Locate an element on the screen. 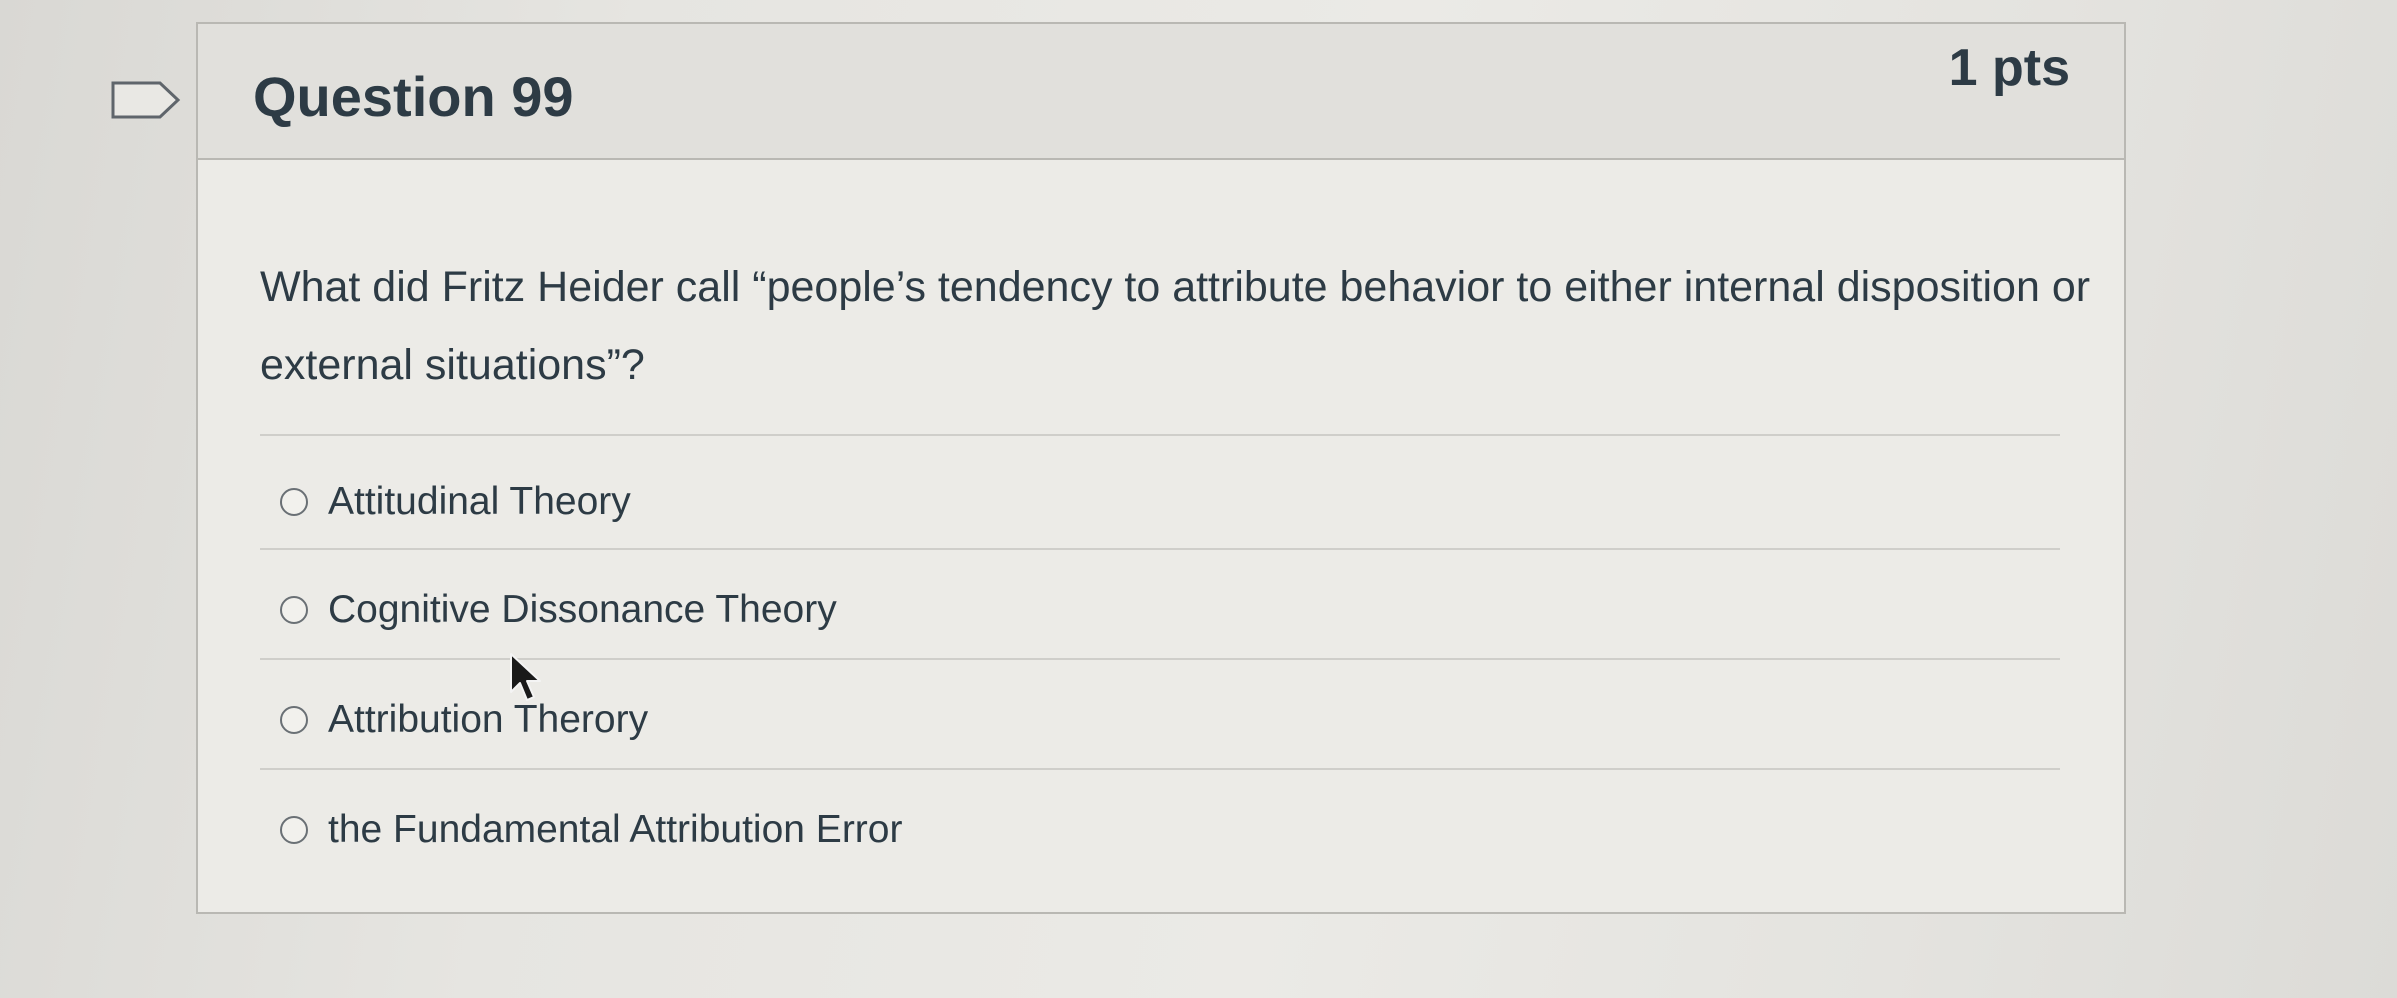 The width and height of the screenshot is (2397, 998). answer-label: Attitudinal Theory is located at coordinates (479, 502).